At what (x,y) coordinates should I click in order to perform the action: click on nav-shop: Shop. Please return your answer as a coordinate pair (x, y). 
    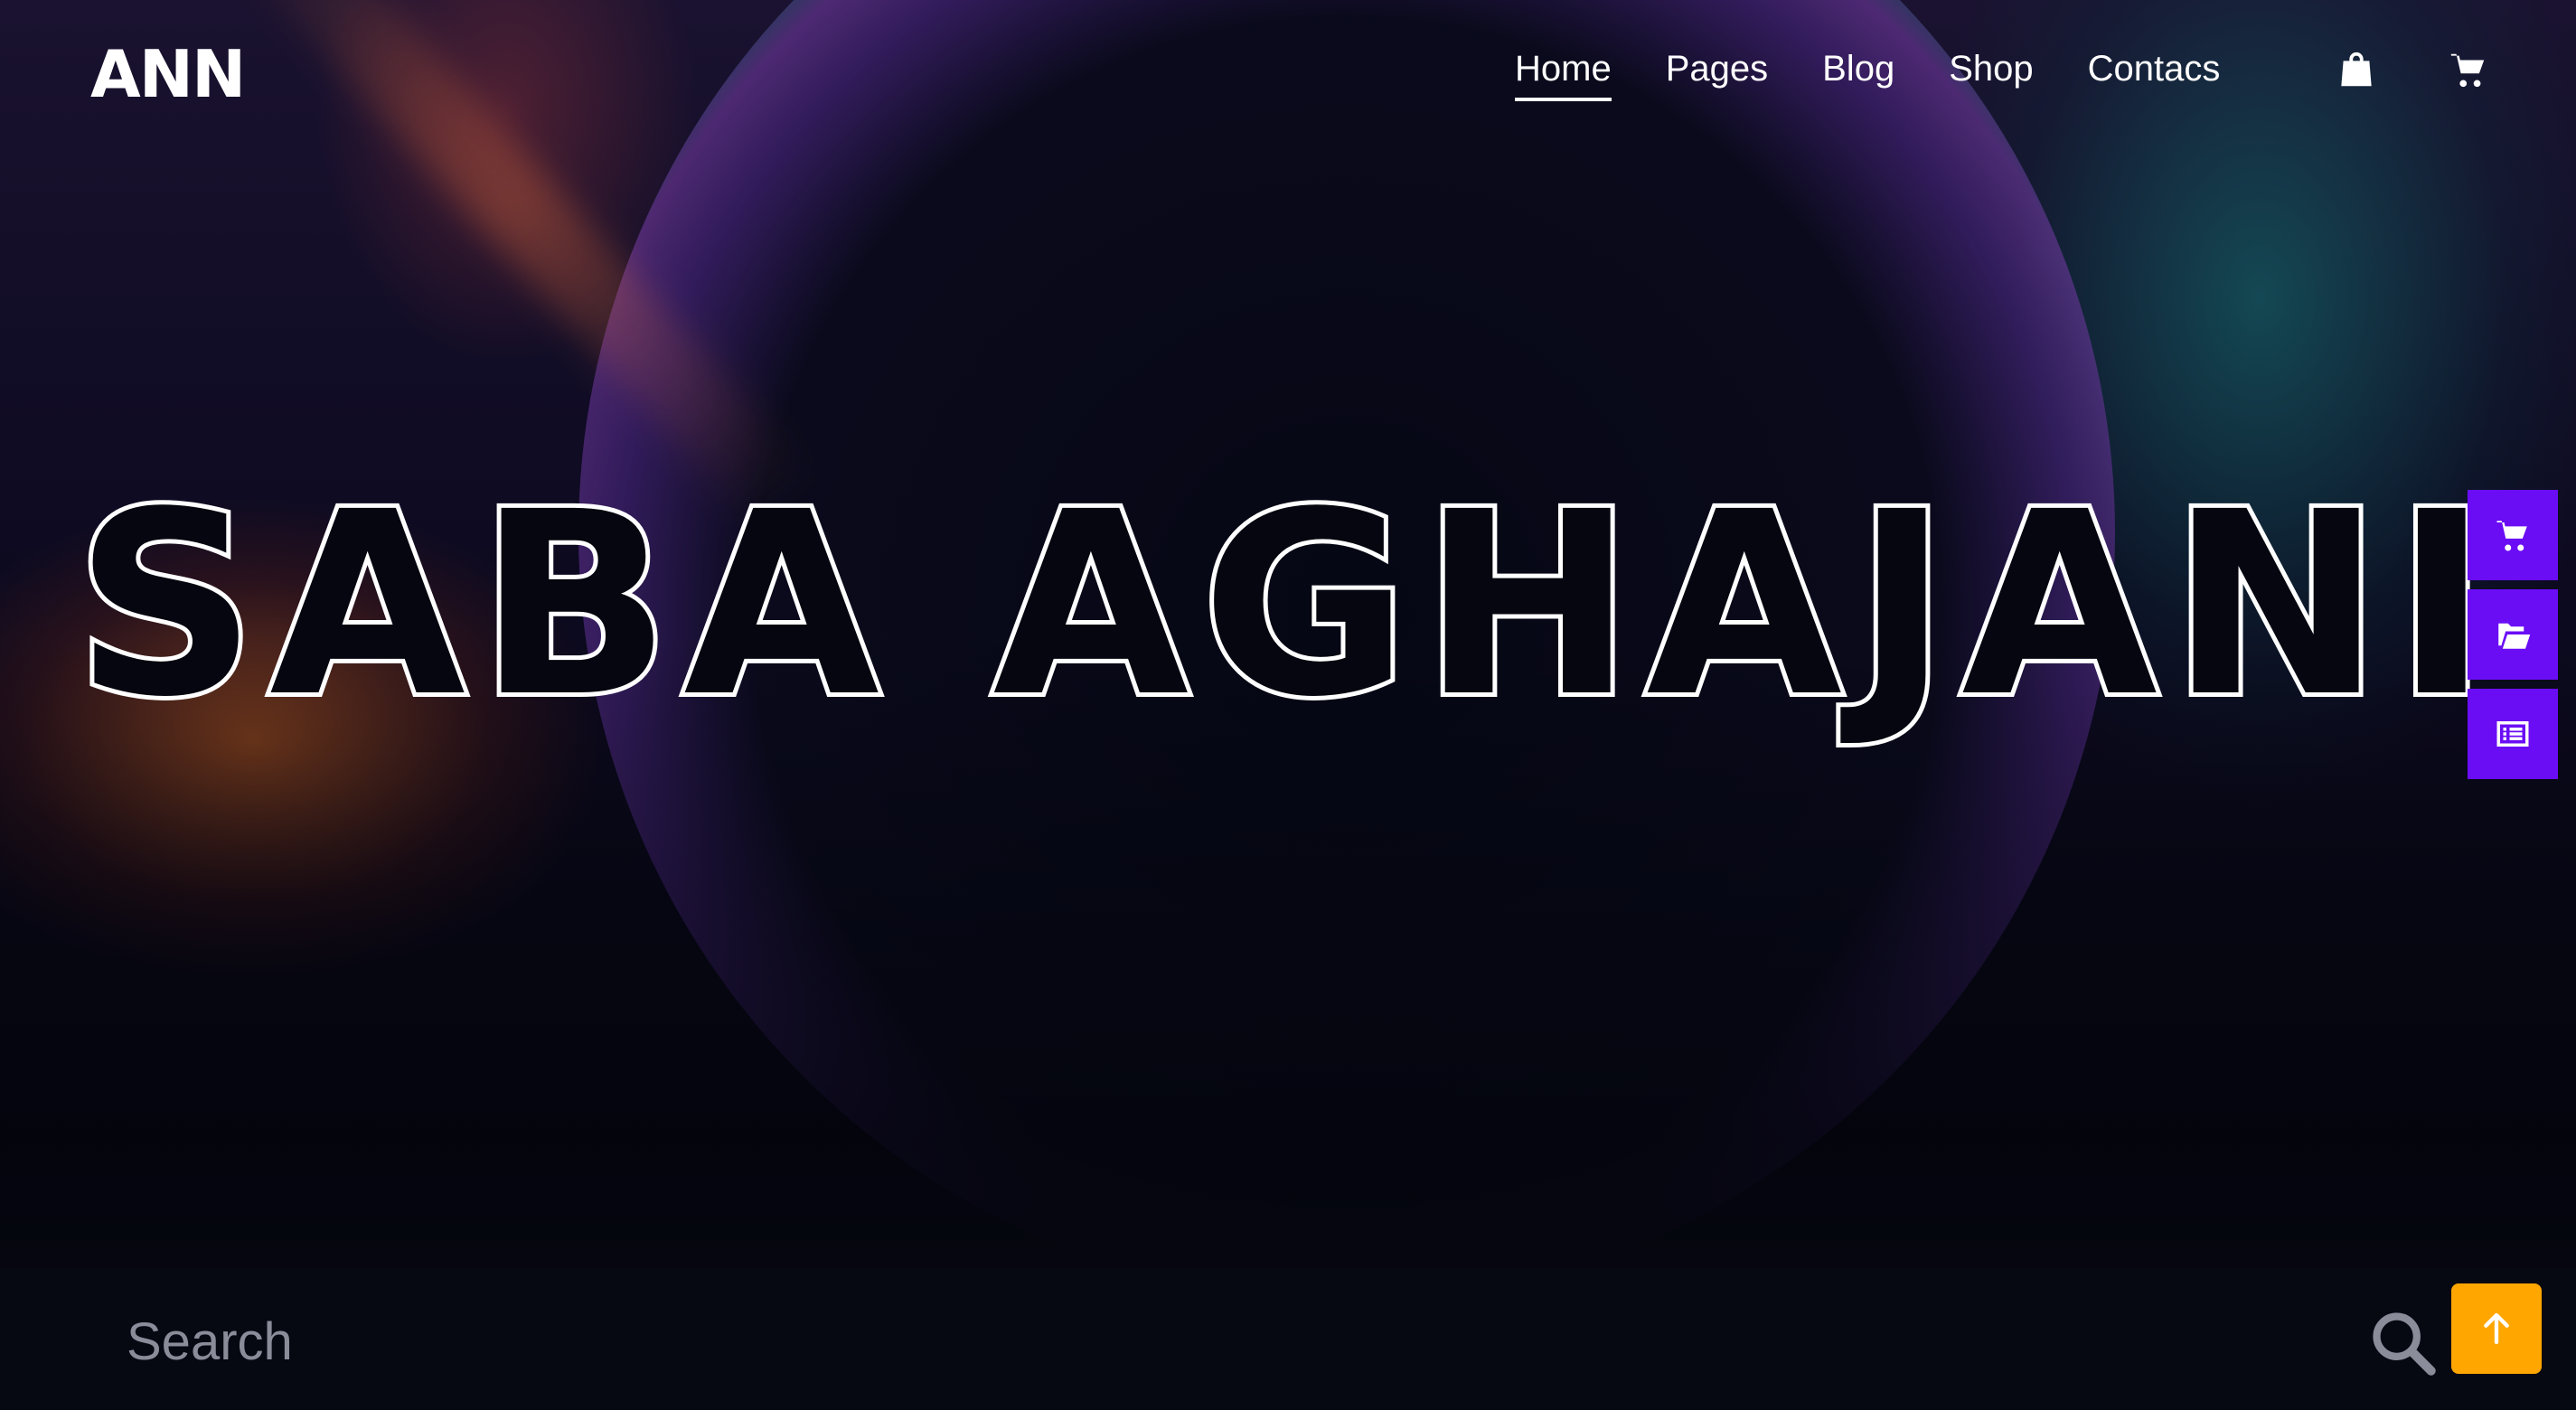
    Looking at the image, I should click on (1991, 68).